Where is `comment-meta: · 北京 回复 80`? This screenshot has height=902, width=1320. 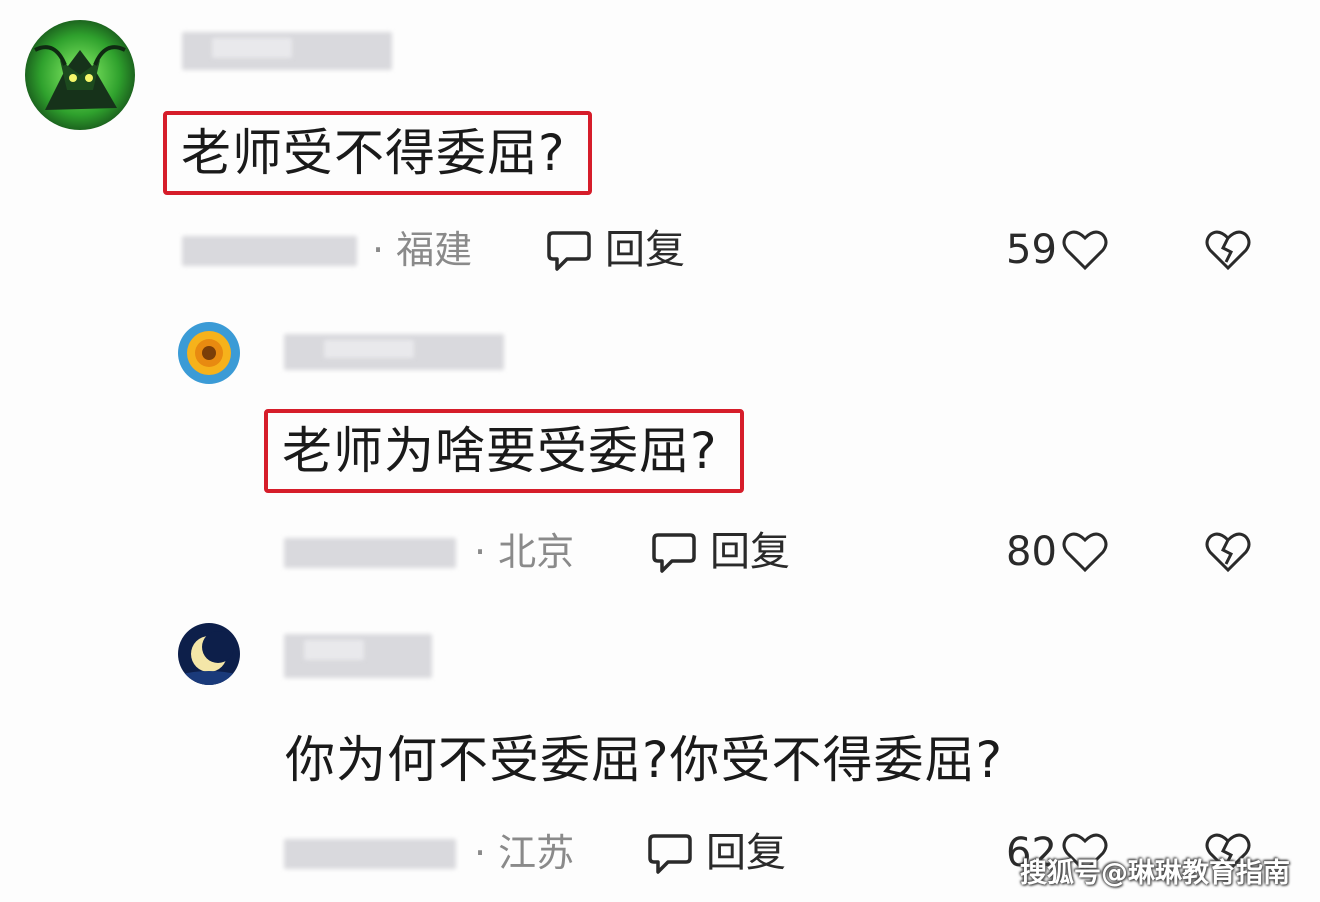
comment-meta: · 北京 回复 80 is located at coordinates (784, 552).